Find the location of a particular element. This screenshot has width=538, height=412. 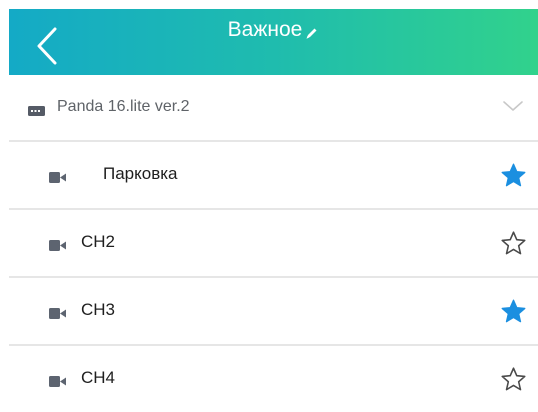

channel-name: CH2 is located at coordinates (98, 241).